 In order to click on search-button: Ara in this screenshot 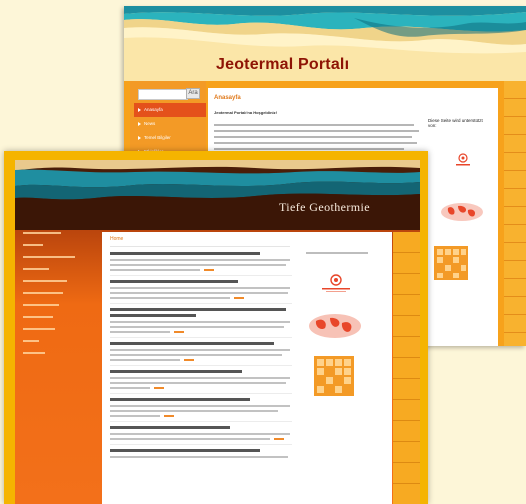, I will do `click(193, 93)`.